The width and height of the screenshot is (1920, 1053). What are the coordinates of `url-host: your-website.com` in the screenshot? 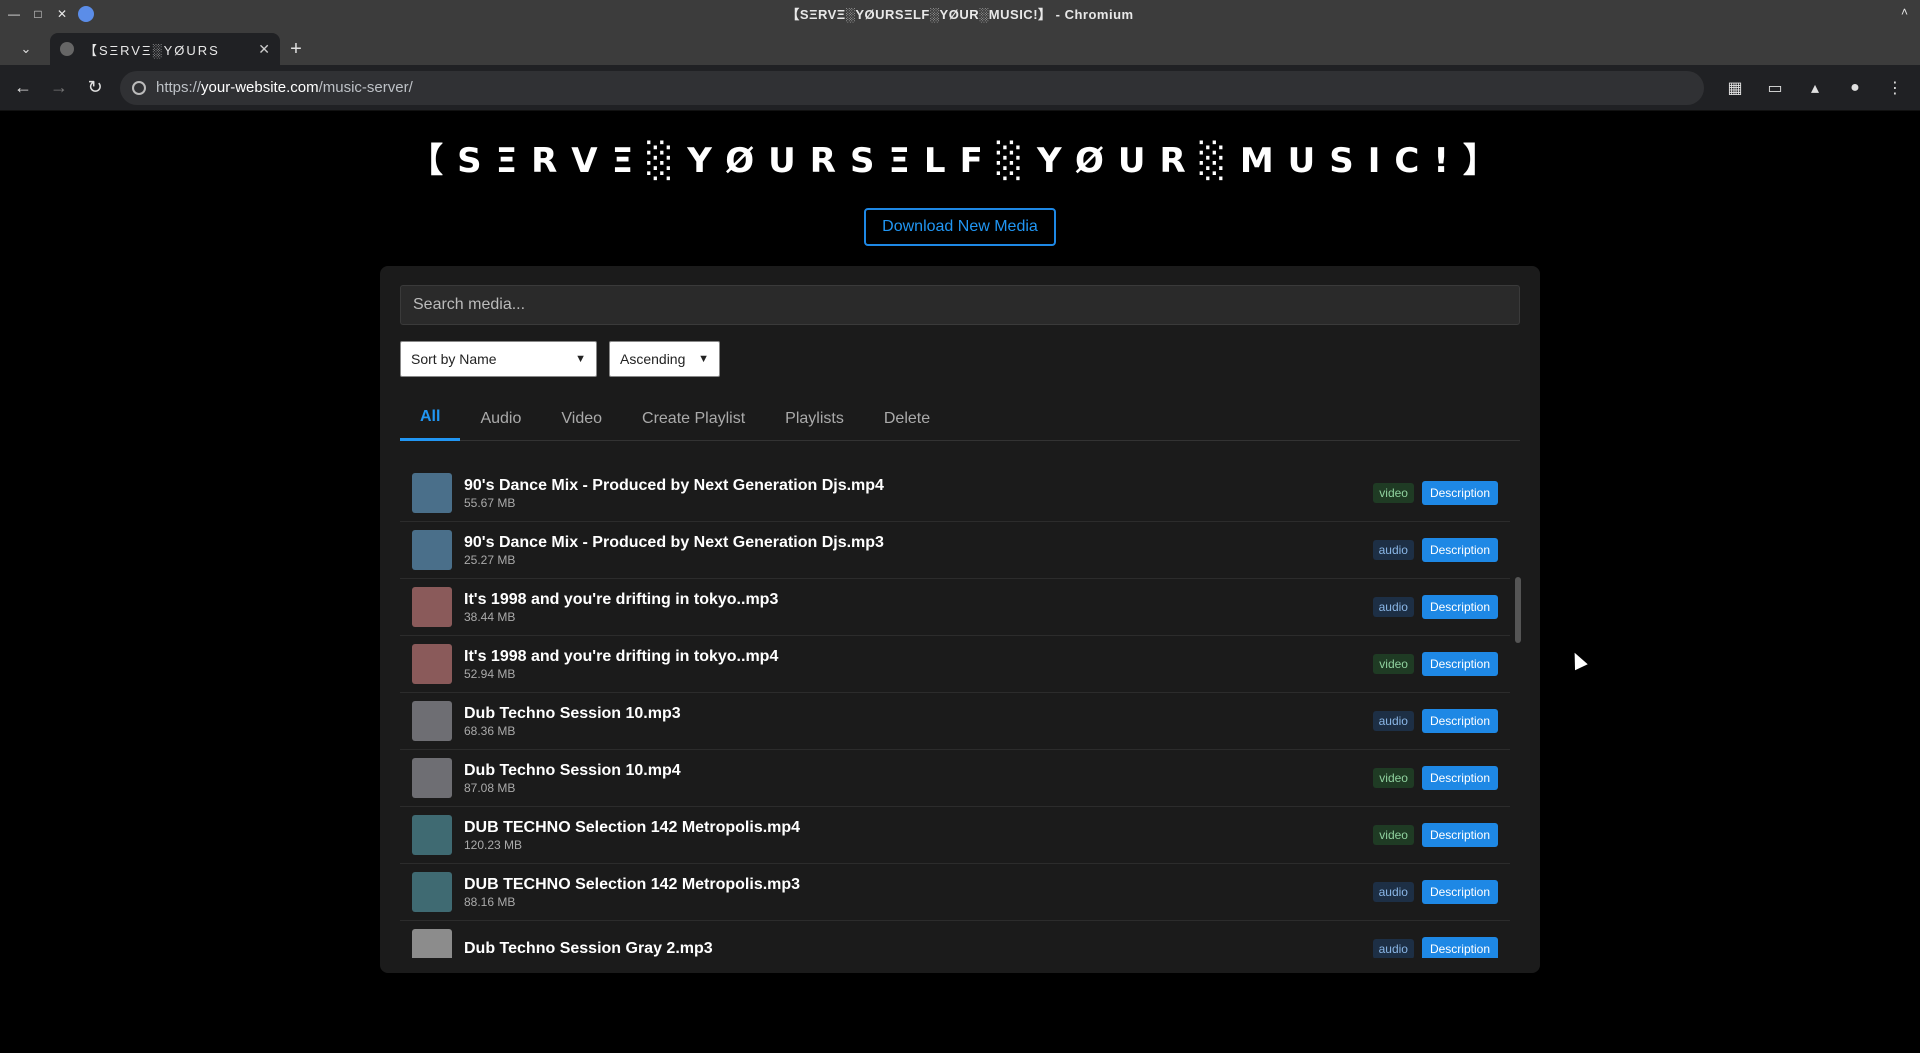 It's located at (260, 87).